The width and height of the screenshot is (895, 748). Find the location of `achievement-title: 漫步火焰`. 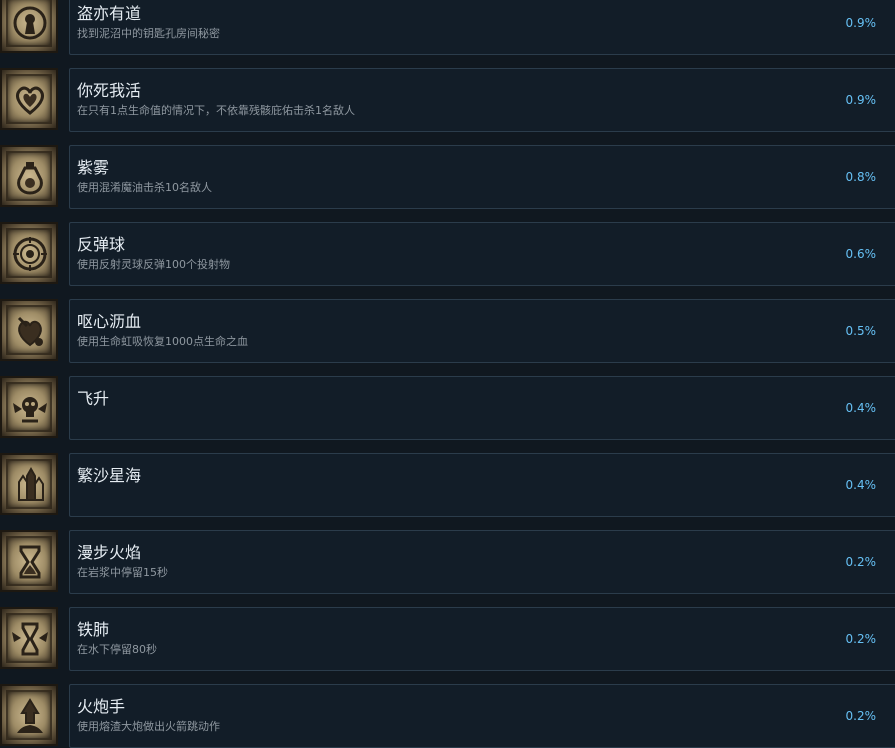

achievement-title: 漫步火焰 is located at coordinates (109, 552).